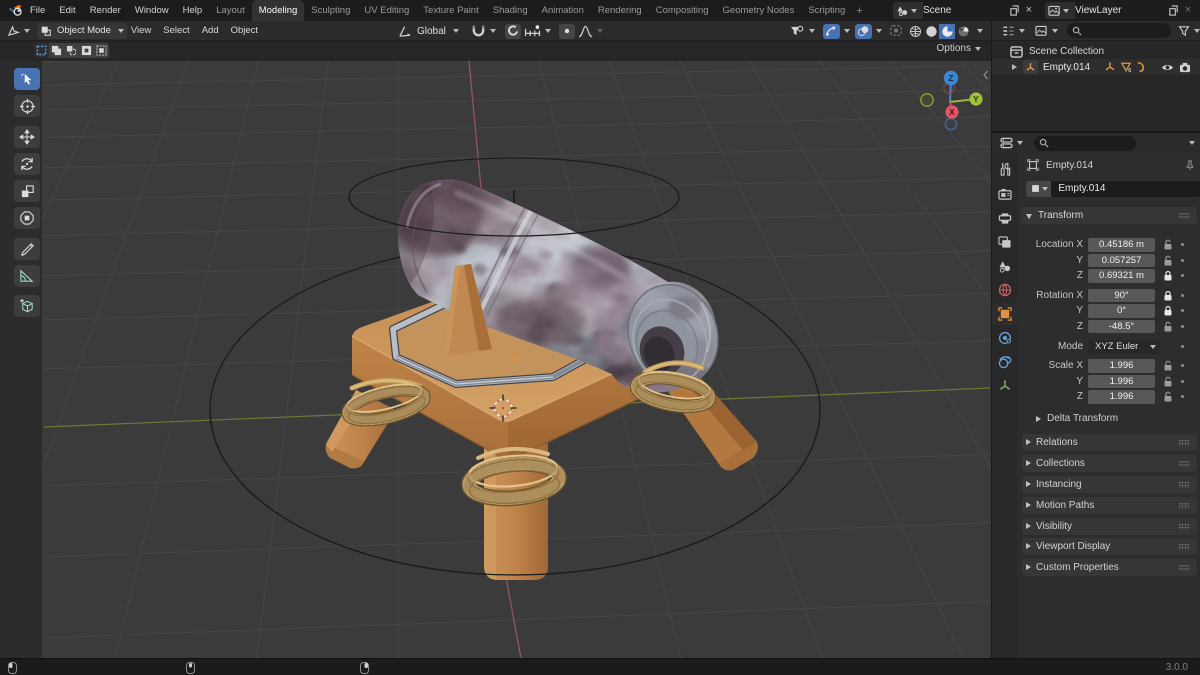 The image size is (1200, 675). Describe the element at coordinates (1129, 70) in the screenshot. I see `svg-text: 6` at that location.